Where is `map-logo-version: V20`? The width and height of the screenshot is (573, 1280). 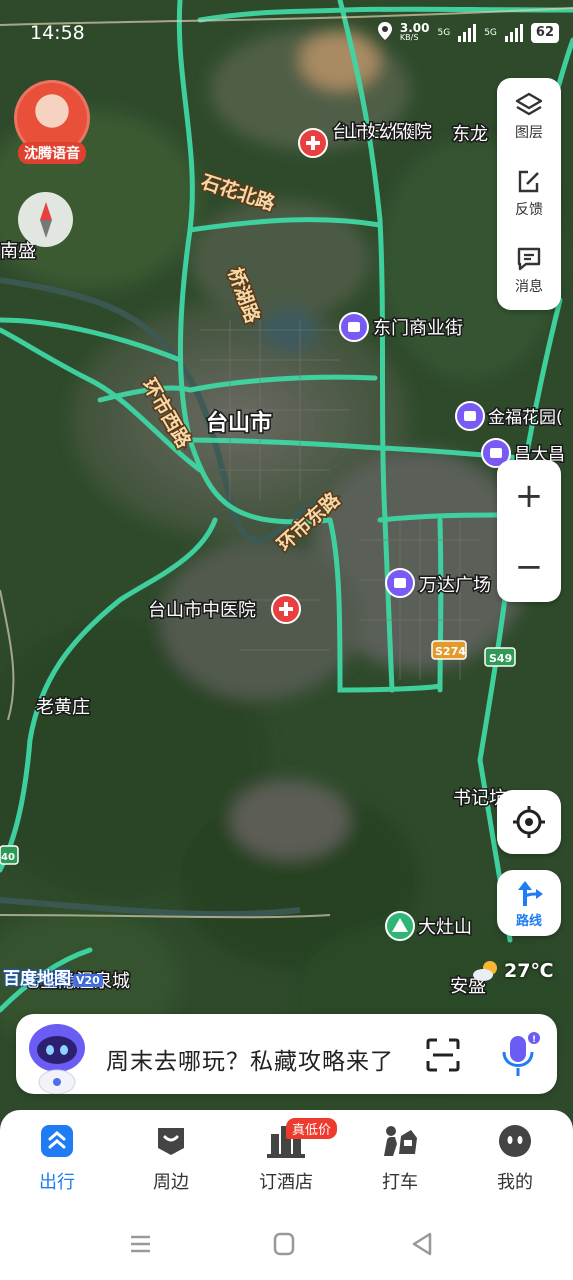
map-logo-version: V20 is located at coordinates (88, 980).